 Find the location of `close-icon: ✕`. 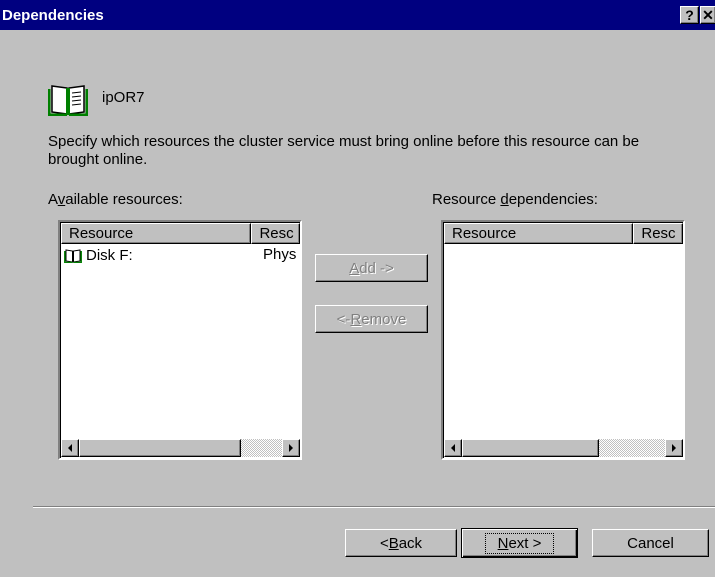

close-icon: ✕ is located at coordinates (708, 14).